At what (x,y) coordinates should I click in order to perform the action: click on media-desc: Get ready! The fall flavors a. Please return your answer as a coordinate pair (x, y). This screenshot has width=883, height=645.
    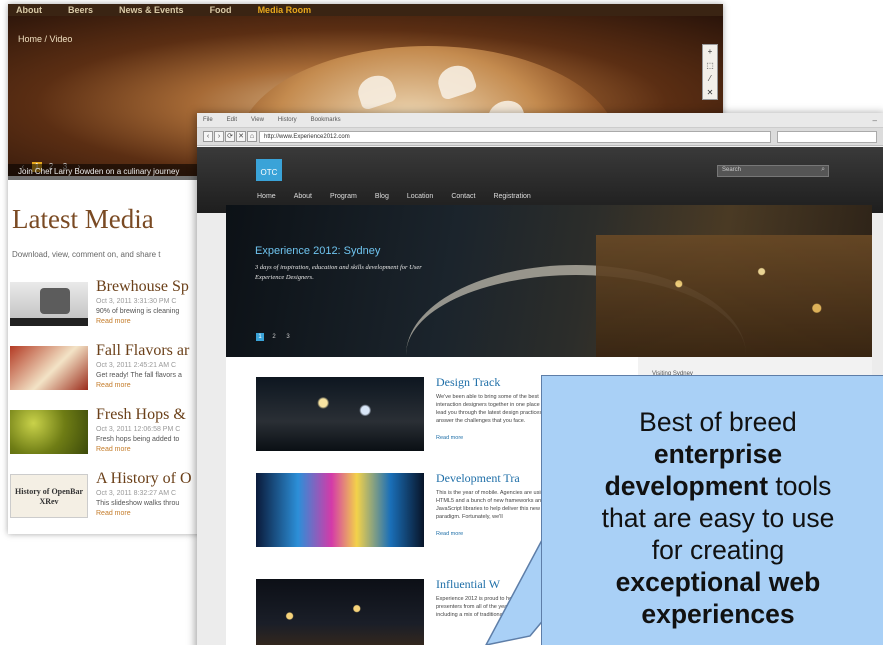
    Looking at the image, I should click on (139, 375).